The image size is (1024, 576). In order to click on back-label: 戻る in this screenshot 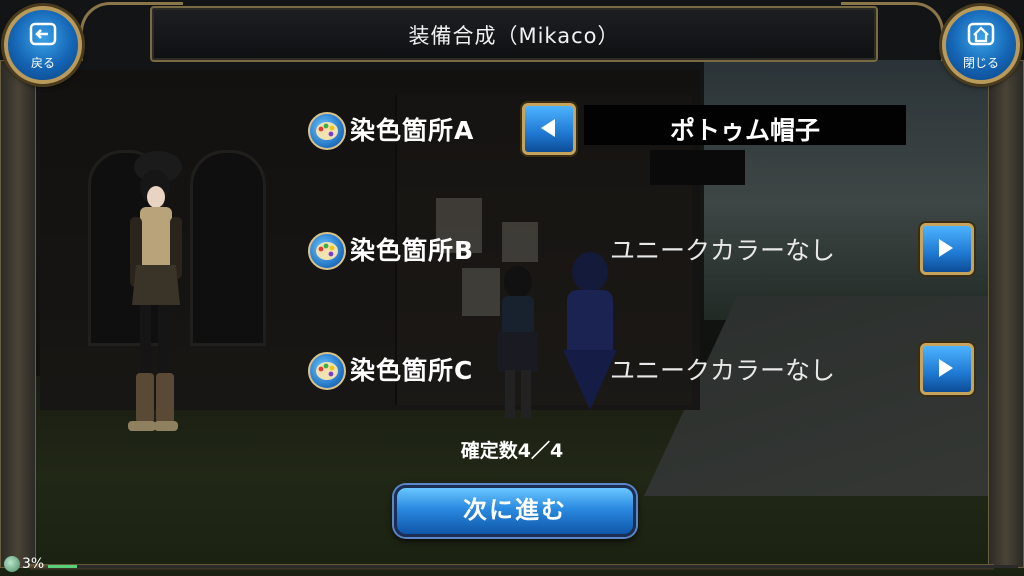, I will do `click(42, 63)`.